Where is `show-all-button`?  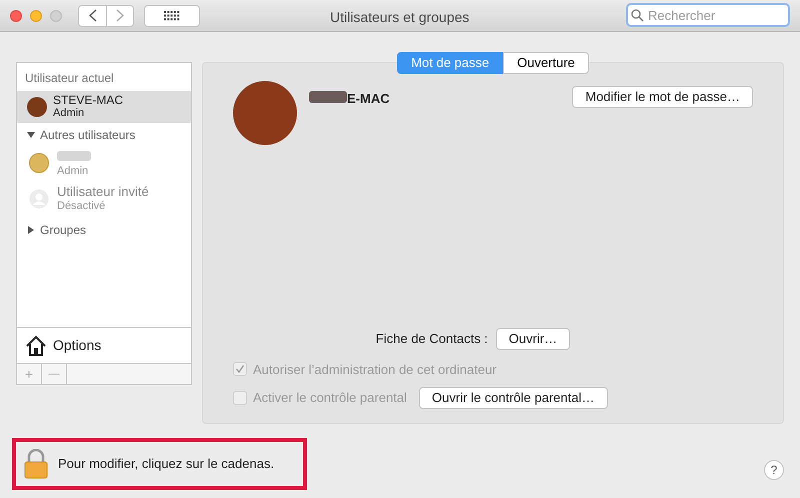 show-all-button is located at coordinates (172, 15).